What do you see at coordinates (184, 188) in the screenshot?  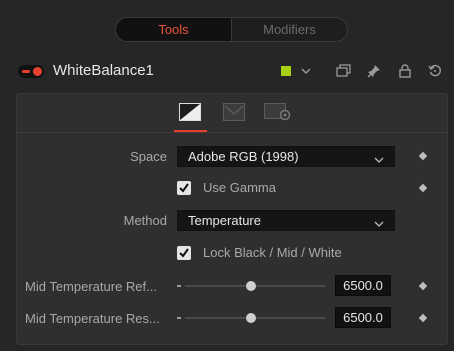 I see `use-gamma-checkbox` at bounding box center [184, 188].